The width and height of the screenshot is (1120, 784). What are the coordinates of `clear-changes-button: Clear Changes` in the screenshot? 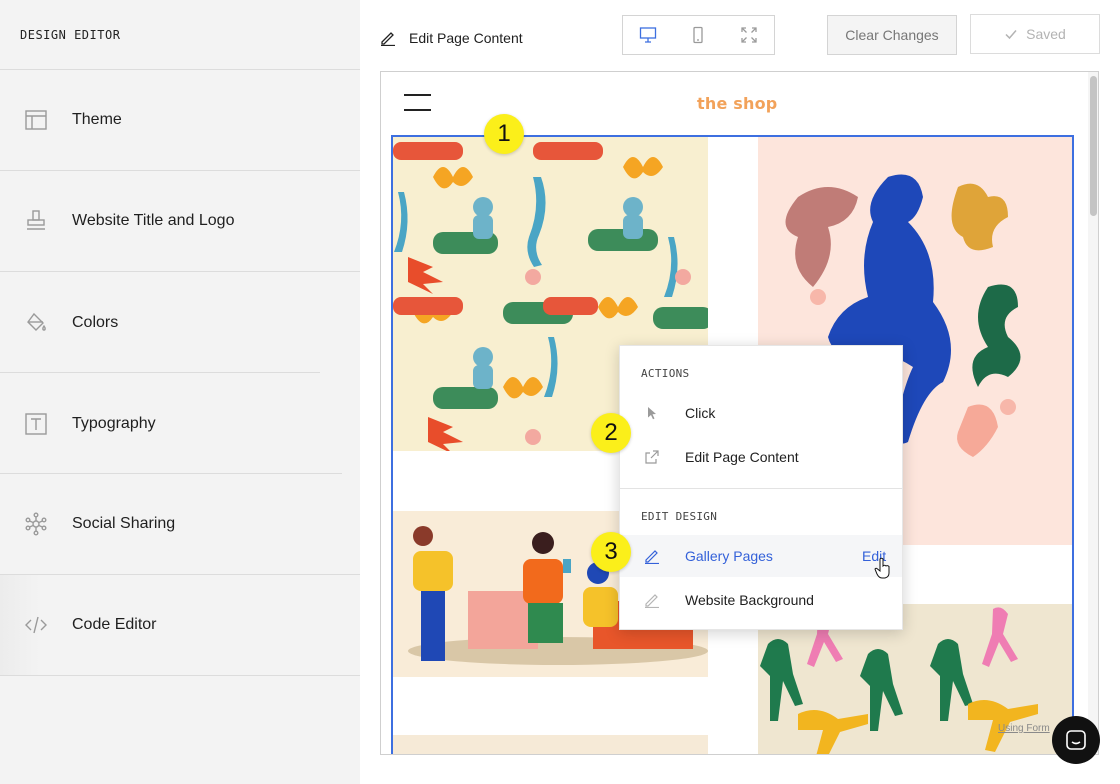 It's located at (892, 35).